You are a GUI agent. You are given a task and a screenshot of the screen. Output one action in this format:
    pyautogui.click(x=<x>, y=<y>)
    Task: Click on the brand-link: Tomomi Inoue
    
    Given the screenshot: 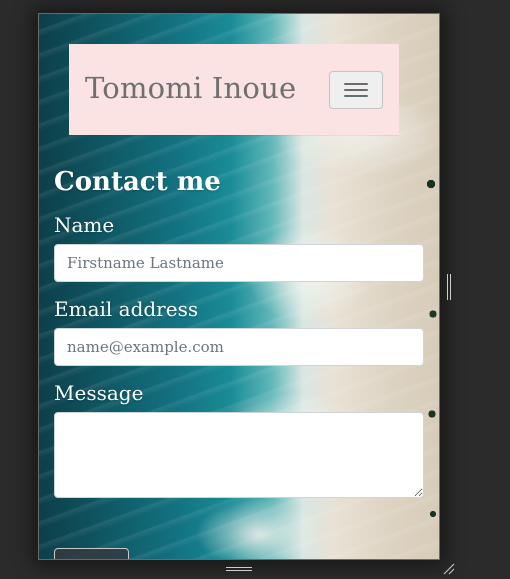 What is the action you would take?
    pyautogui.click(x=190, y=88)
    